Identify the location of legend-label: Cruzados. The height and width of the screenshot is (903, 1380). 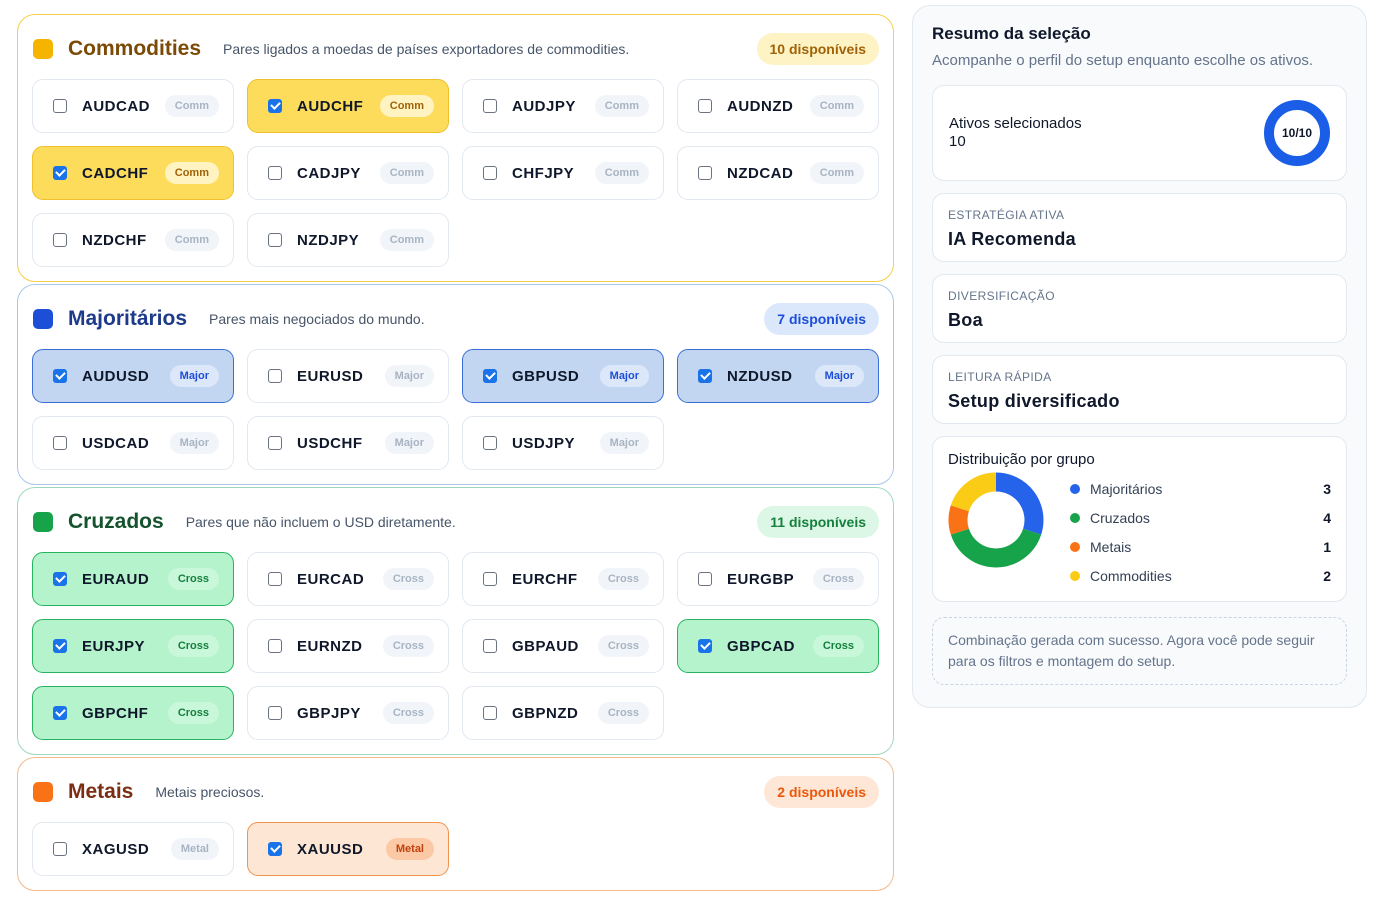
(1120, 517).